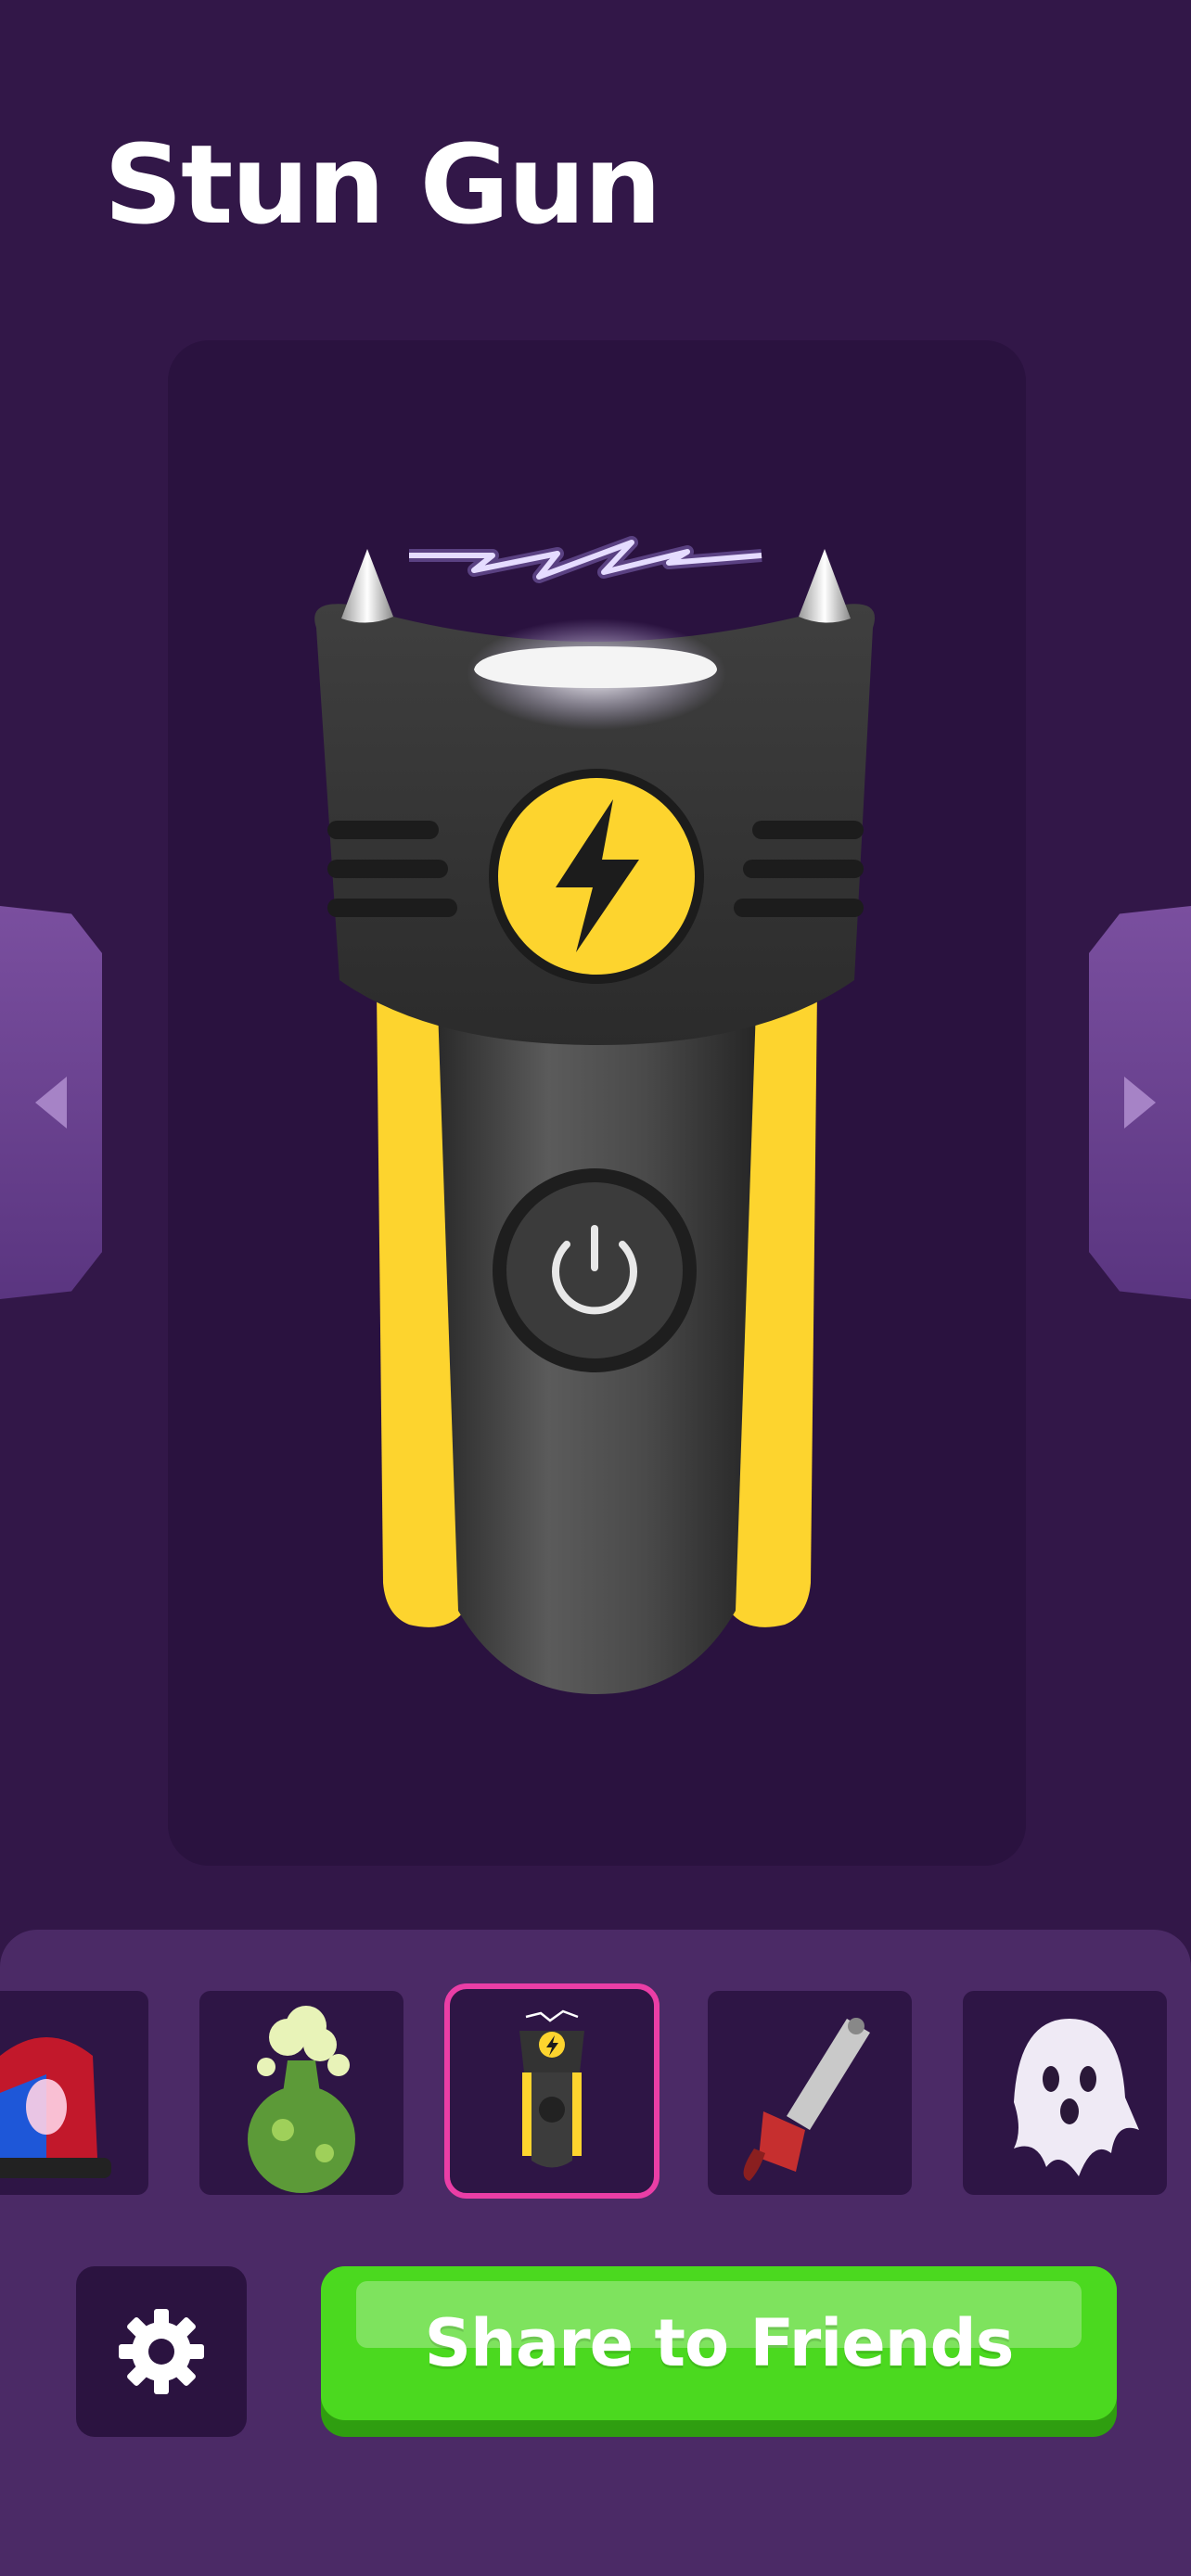 This screenshot has height=2576, width=1191. I want to click on thumbnail-ghost, so click(1065, 2093).